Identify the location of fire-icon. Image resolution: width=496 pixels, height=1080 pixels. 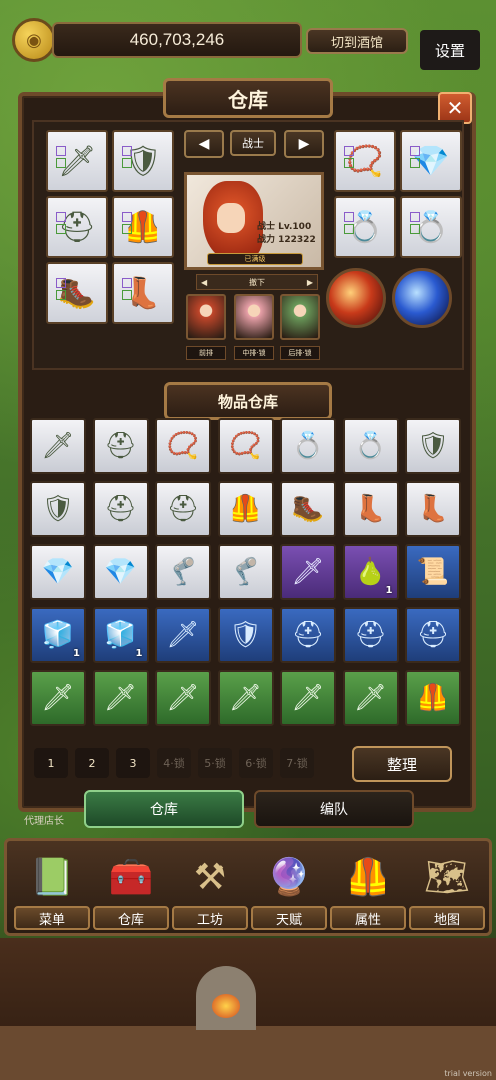
(226, 1006).